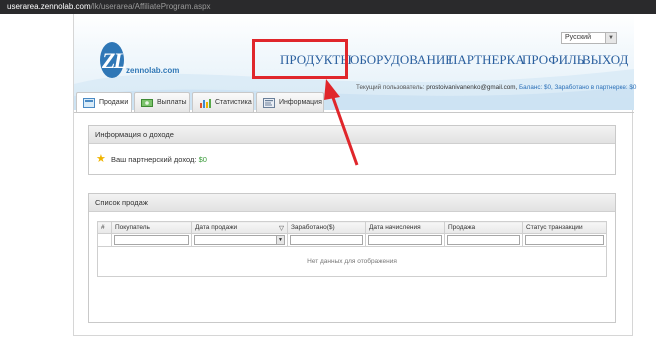 The height and width of the screenshot is (350, 656). I want to click on tab-sales: Продажи, so click(104, 102).